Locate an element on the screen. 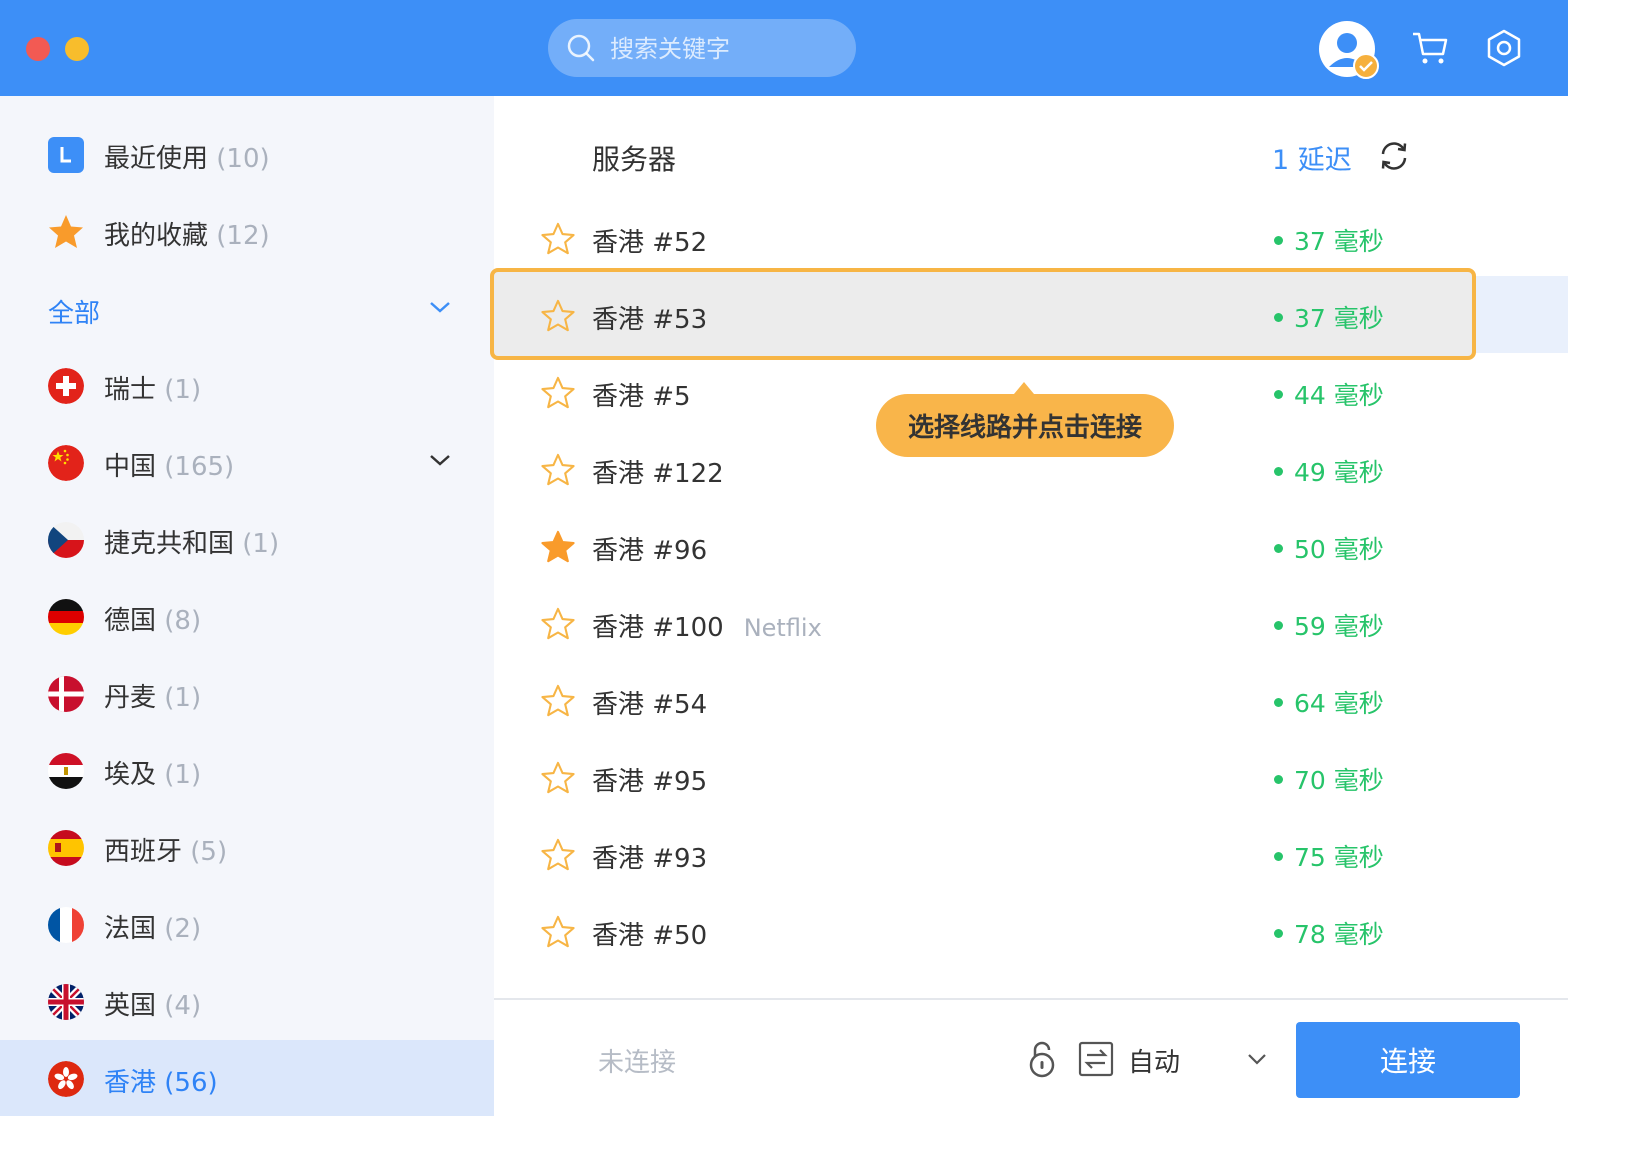 This screenshot has height=1160, width=1630. server-latency: 64 毫秒 is located at coordinates (1339, 703).